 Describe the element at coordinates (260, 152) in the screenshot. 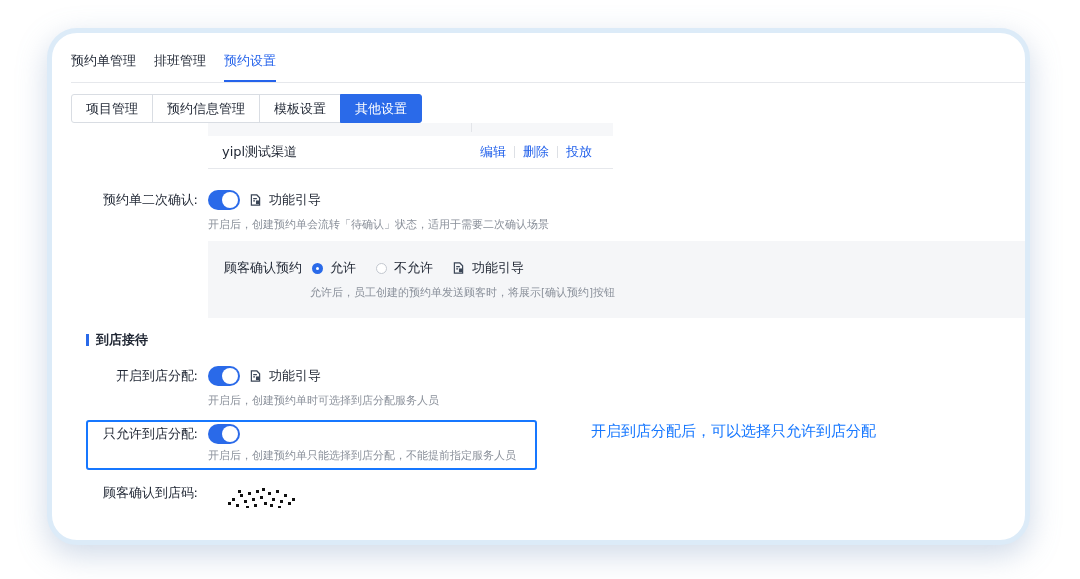

I see `table-cell: yipl测试渠道` at that location.